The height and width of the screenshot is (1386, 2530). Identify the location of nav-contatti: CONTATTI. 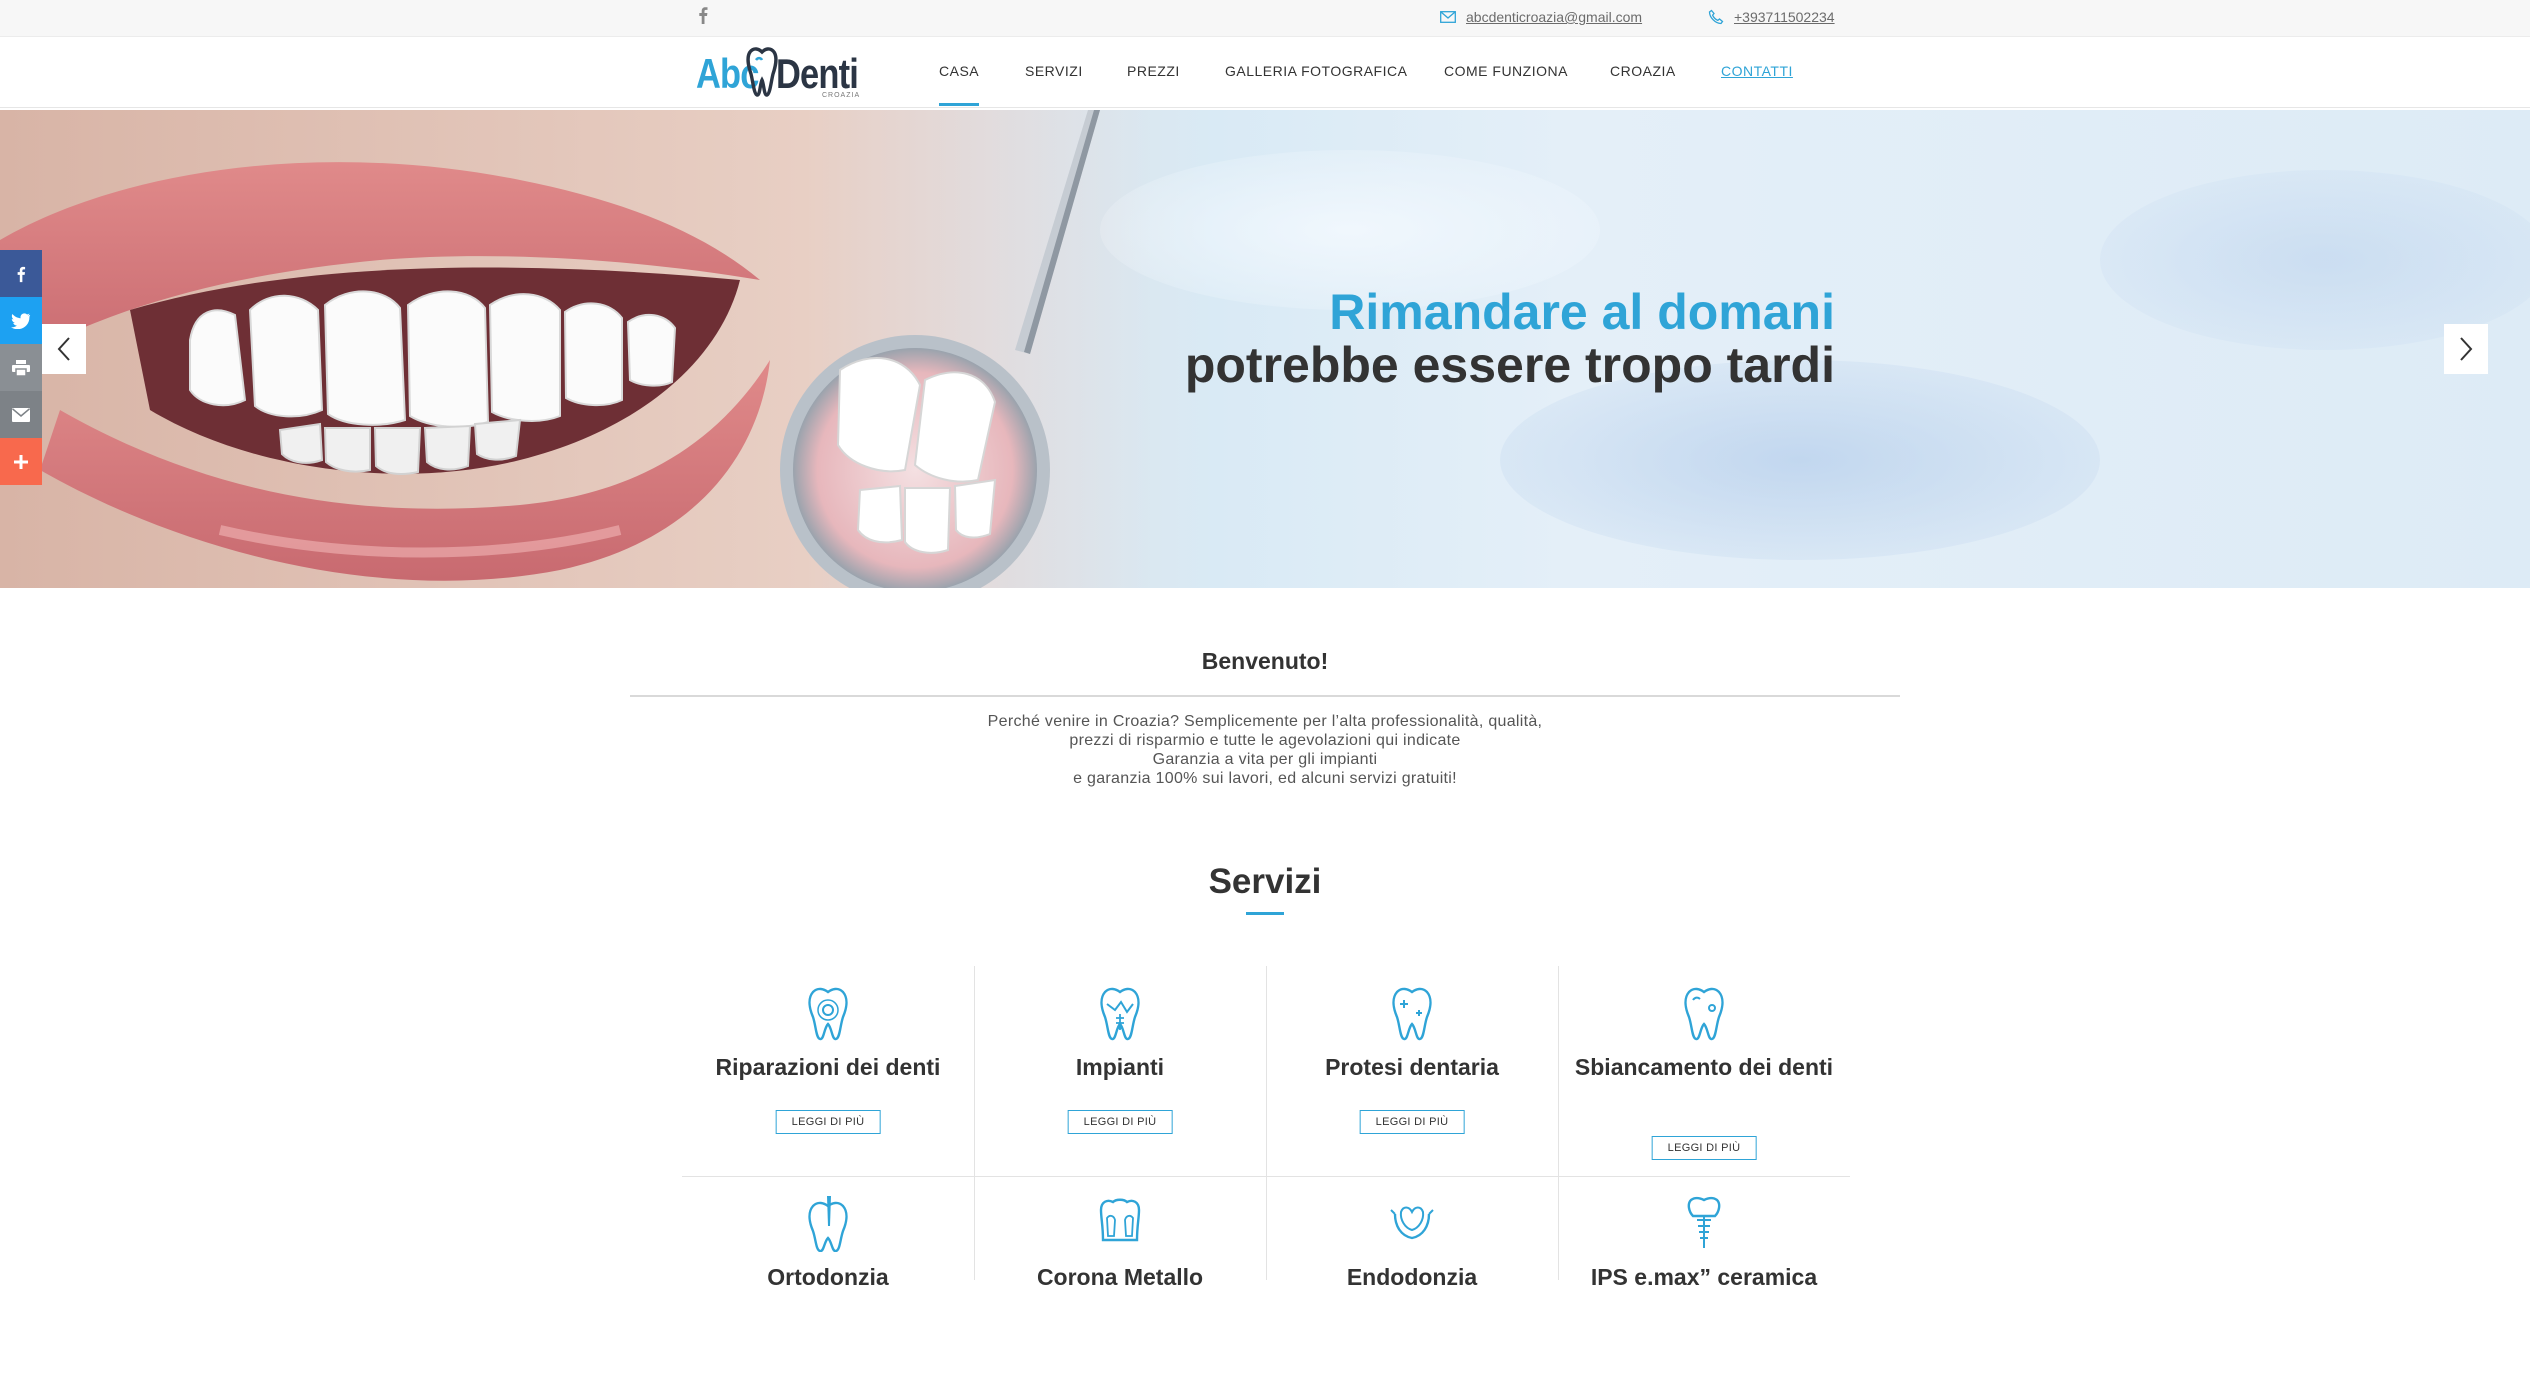
(1757, 71).